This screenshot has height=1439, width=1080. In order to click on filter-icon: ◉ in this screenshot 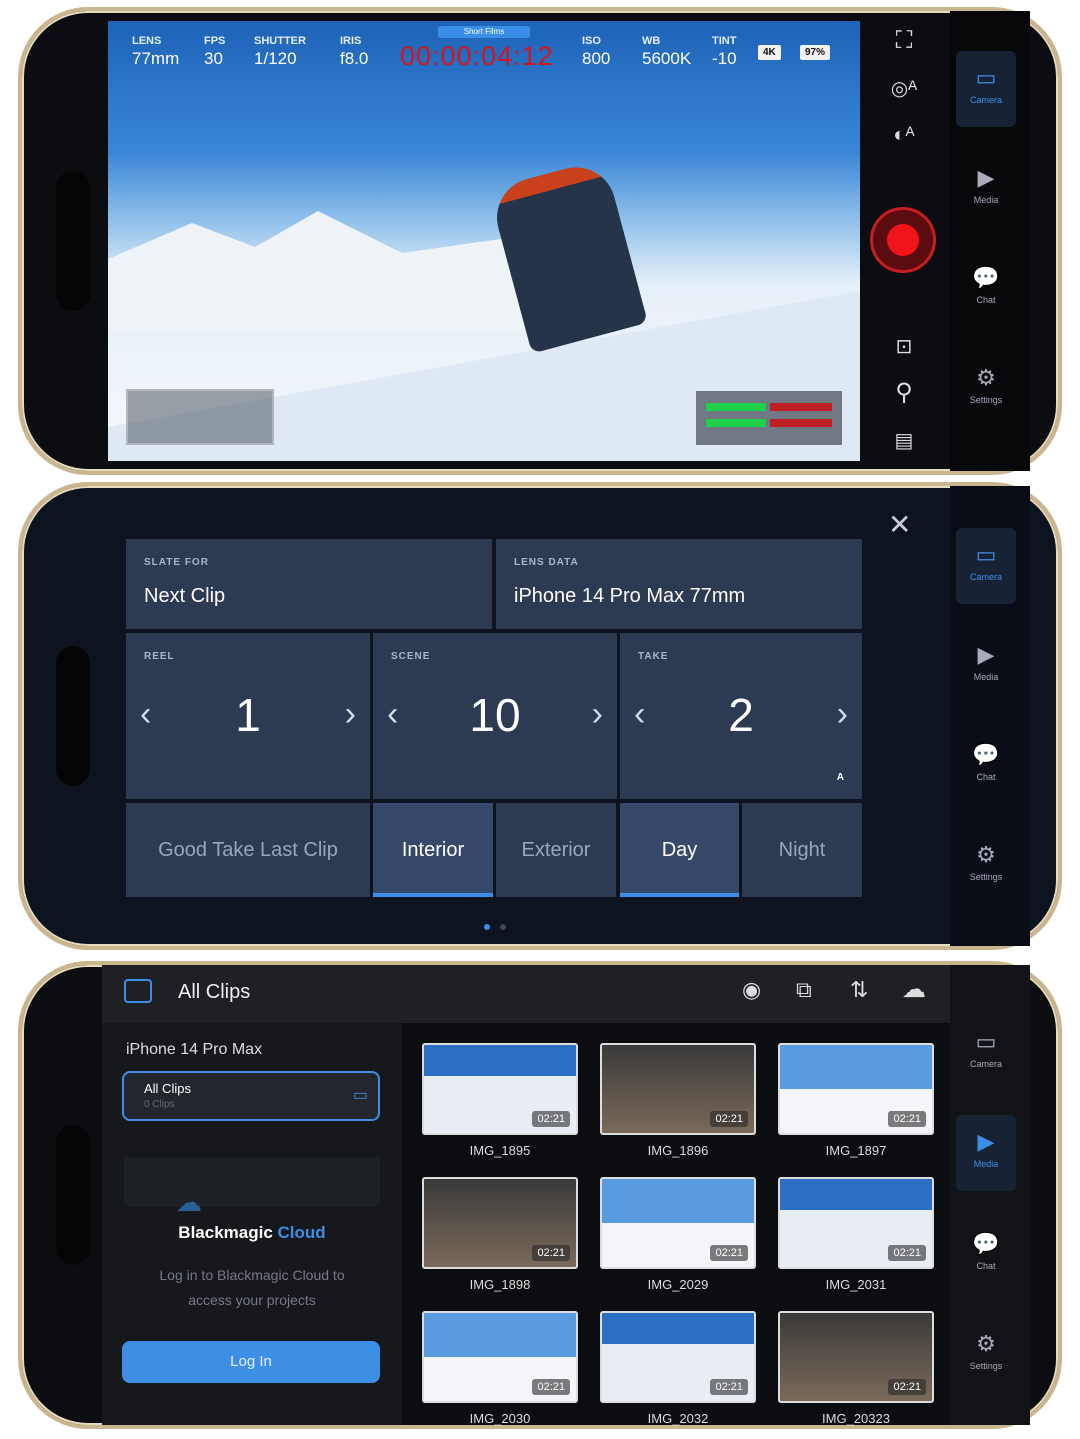, I will do `click(751, 990)`.